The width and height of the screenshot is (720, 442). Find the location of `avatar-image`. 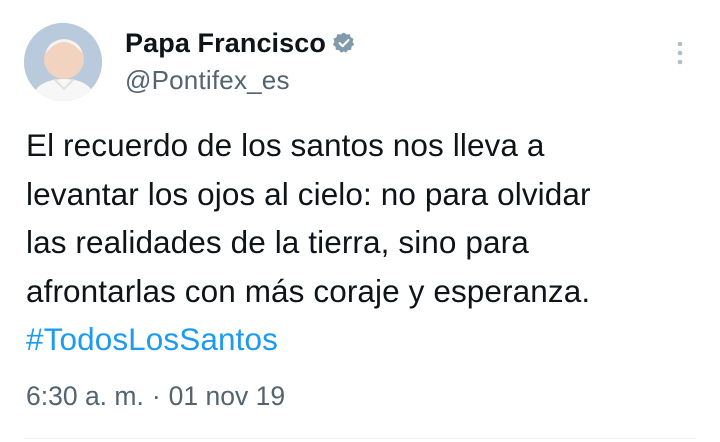

avatar-image is located at coordinates (63, 62).